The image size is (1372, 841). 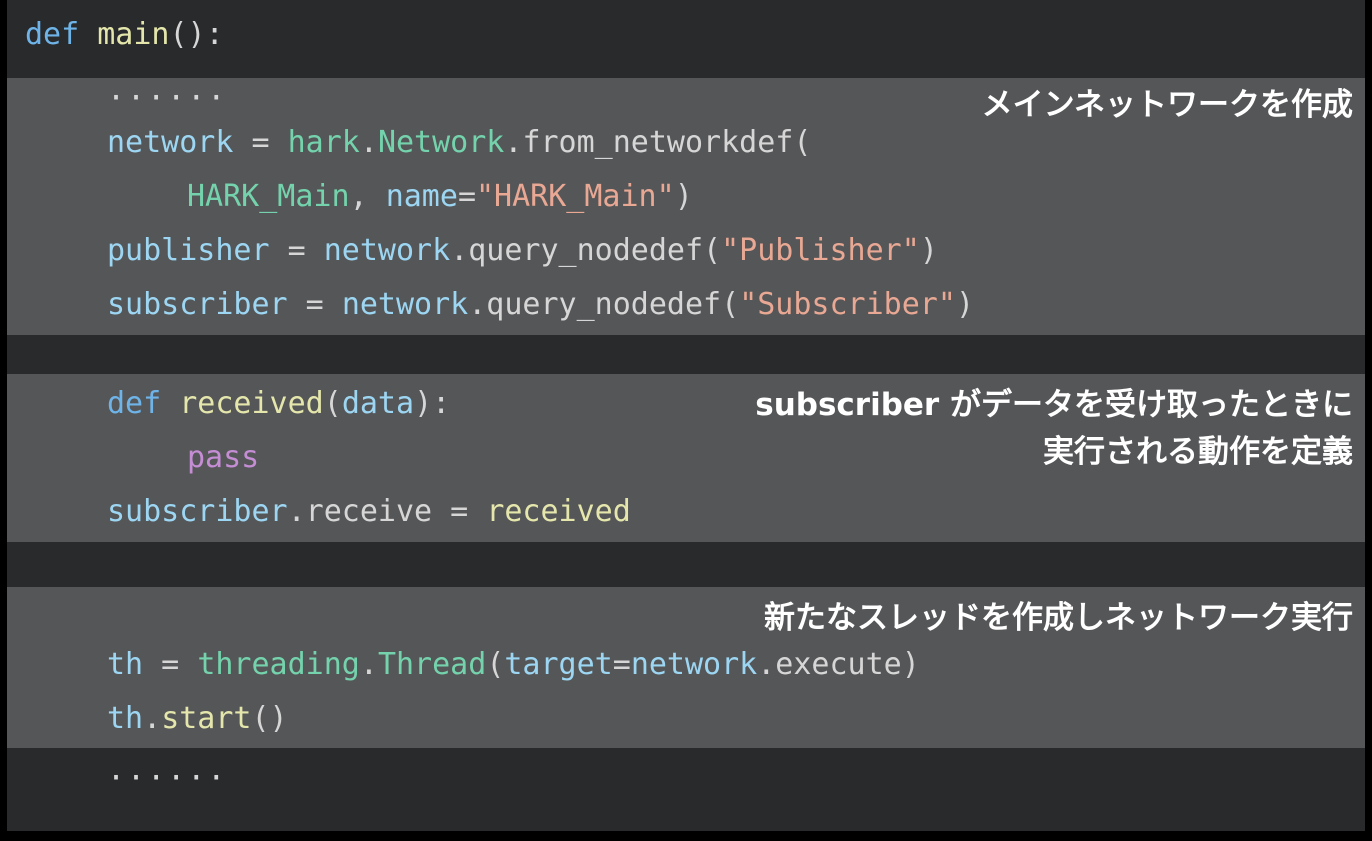 What do you see at coordinates (170, 664) in the screenshot?
I see `token-assign-4: =` at bounding box center [170, 664].